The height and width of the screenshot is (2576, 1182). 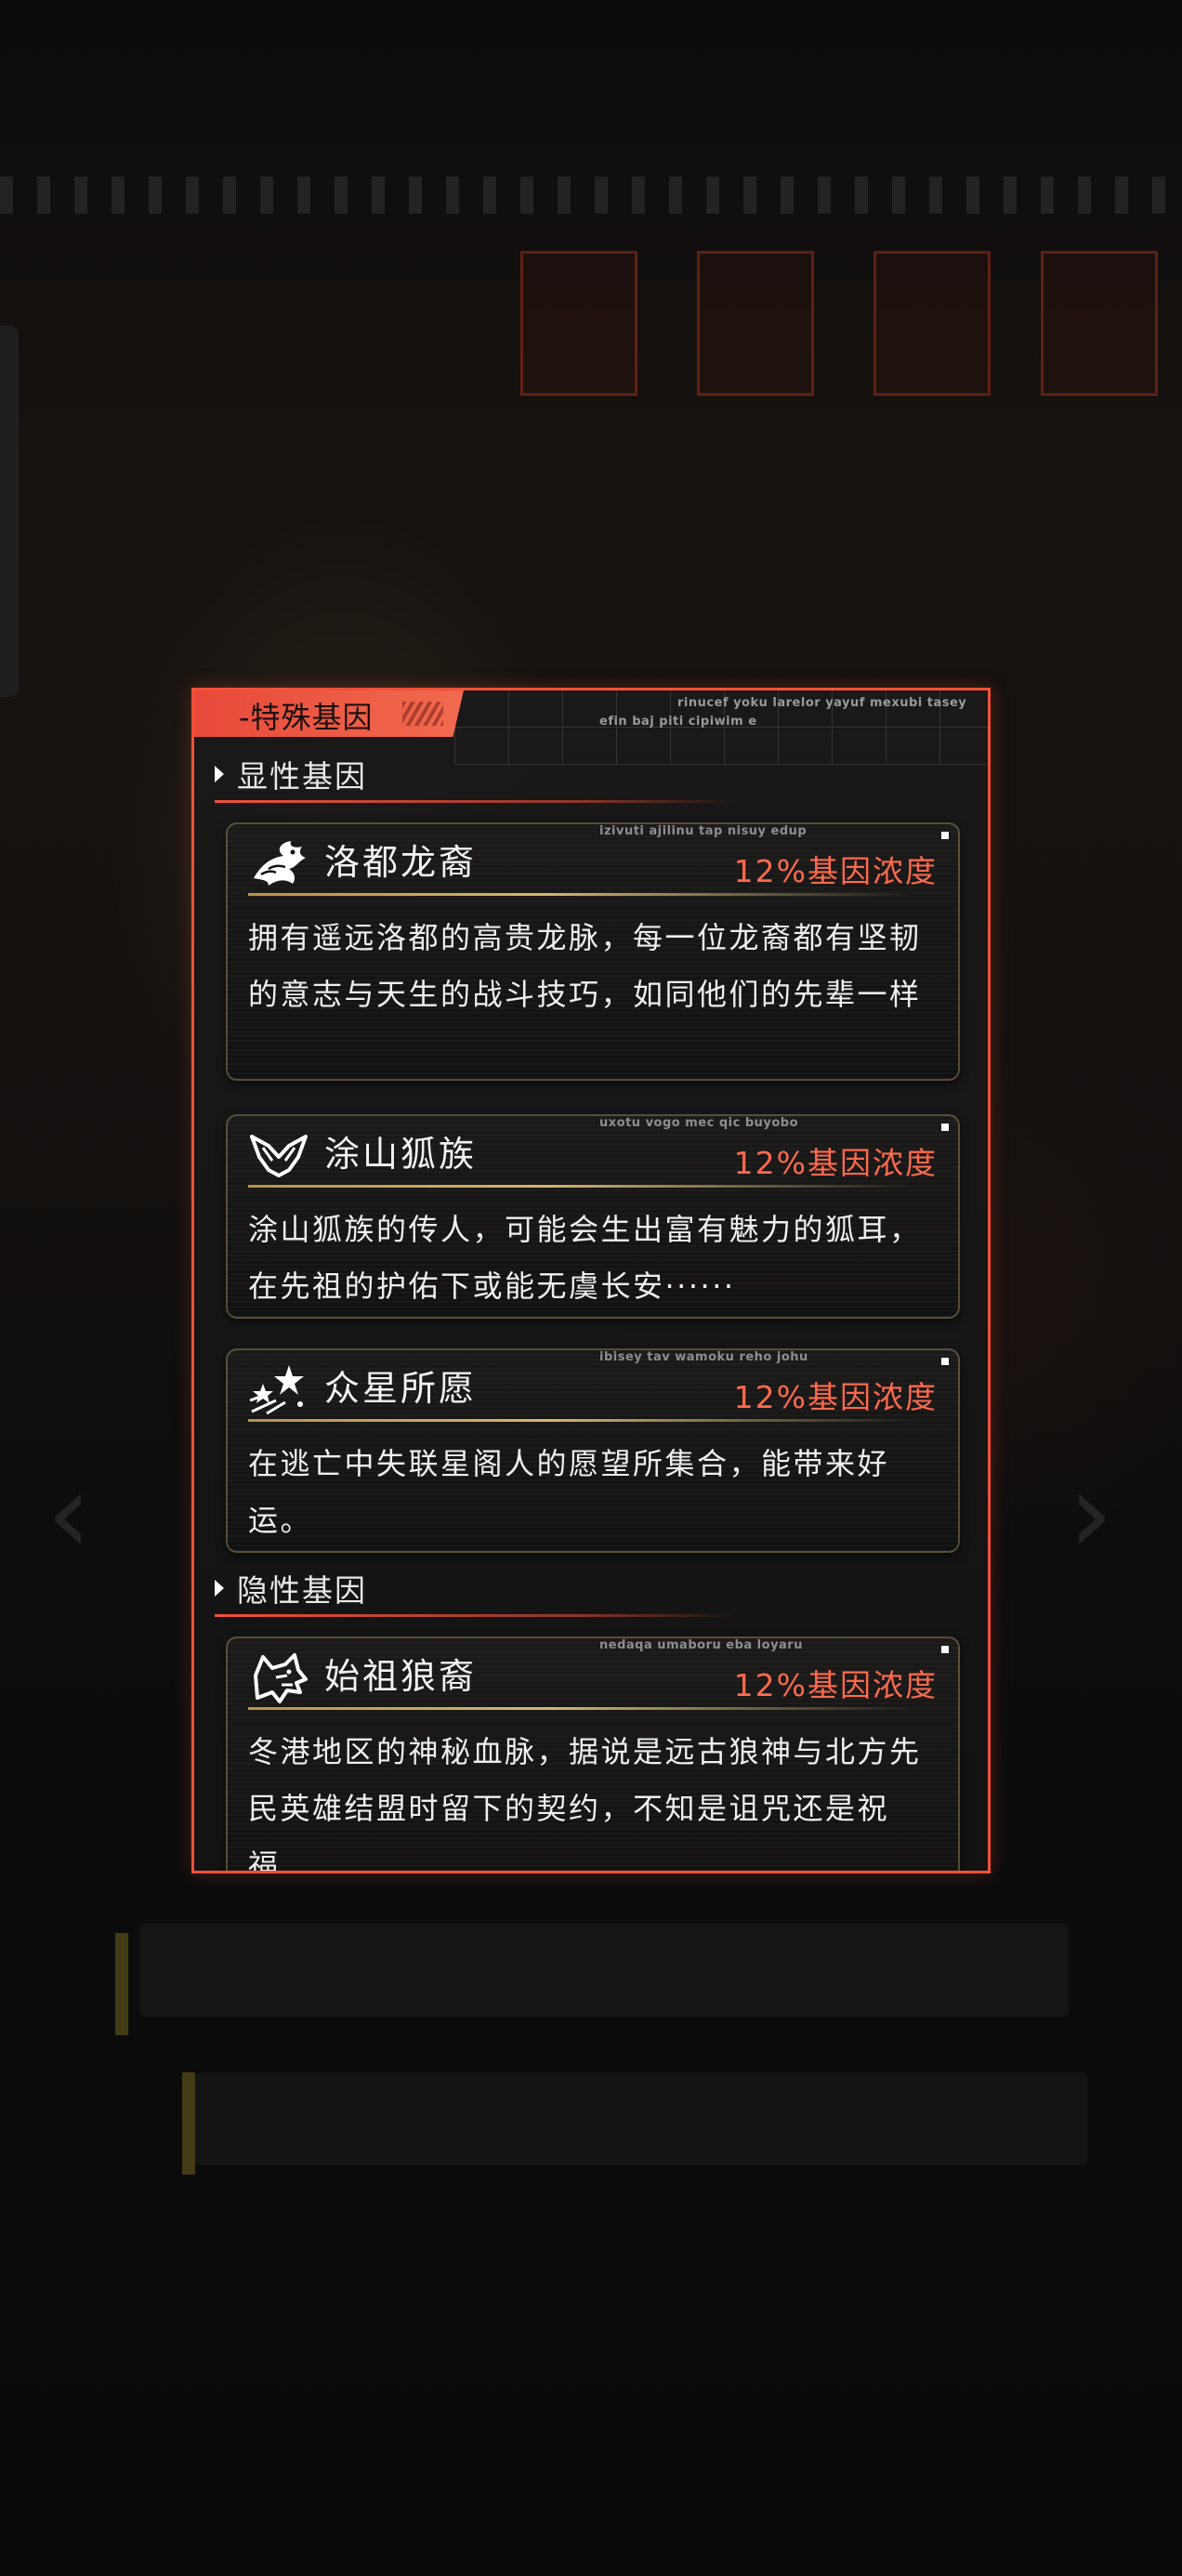 What do you see at coordinates (401, 1676) in the screenshot?
I see `gene-name: 始祖狼裔` at bounding box center [401, 1676].